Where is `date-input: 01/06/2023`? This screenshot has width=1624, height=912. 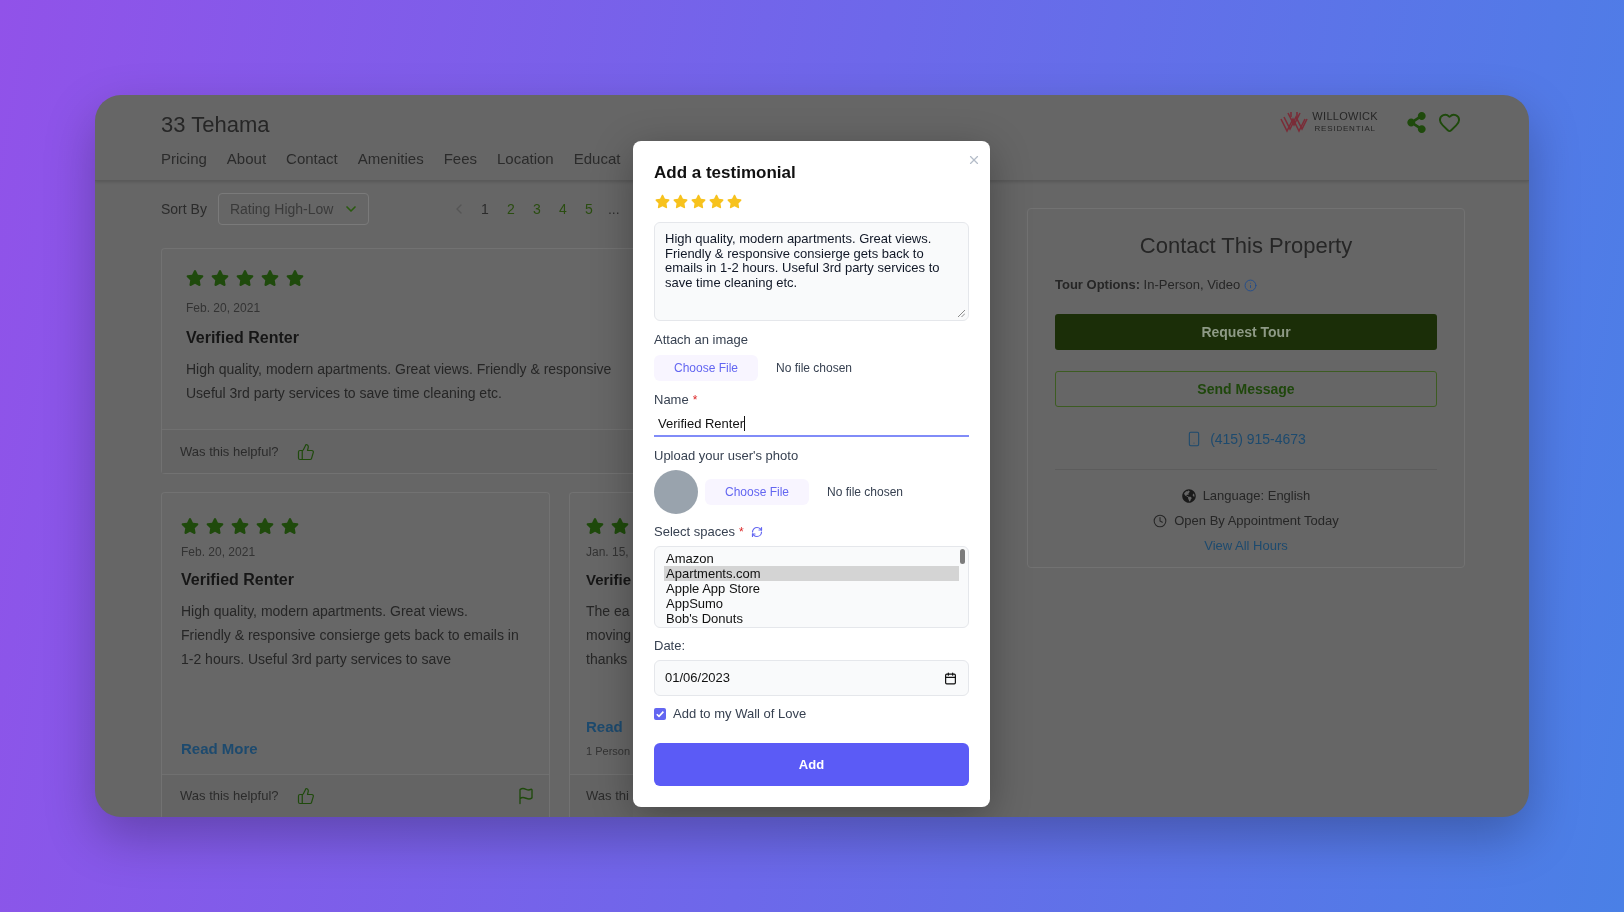
date-input: 01/06/2023 is located at coordinates (811, 678).